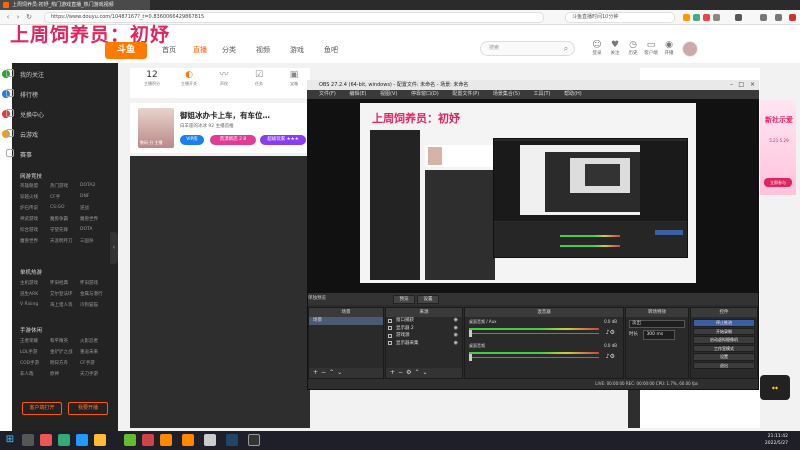  What do you see at coordinates (53, 94) in the screenshot?
I see `sidebar-item-rank: 排行榜` at bounding box center [53, 94].